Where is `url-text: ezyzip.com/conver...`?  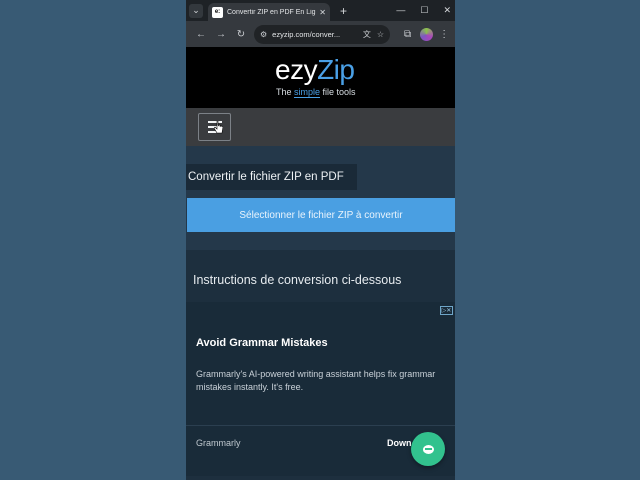
url-text: ezyzip.com/conver... is located at coordinates (306, 34).